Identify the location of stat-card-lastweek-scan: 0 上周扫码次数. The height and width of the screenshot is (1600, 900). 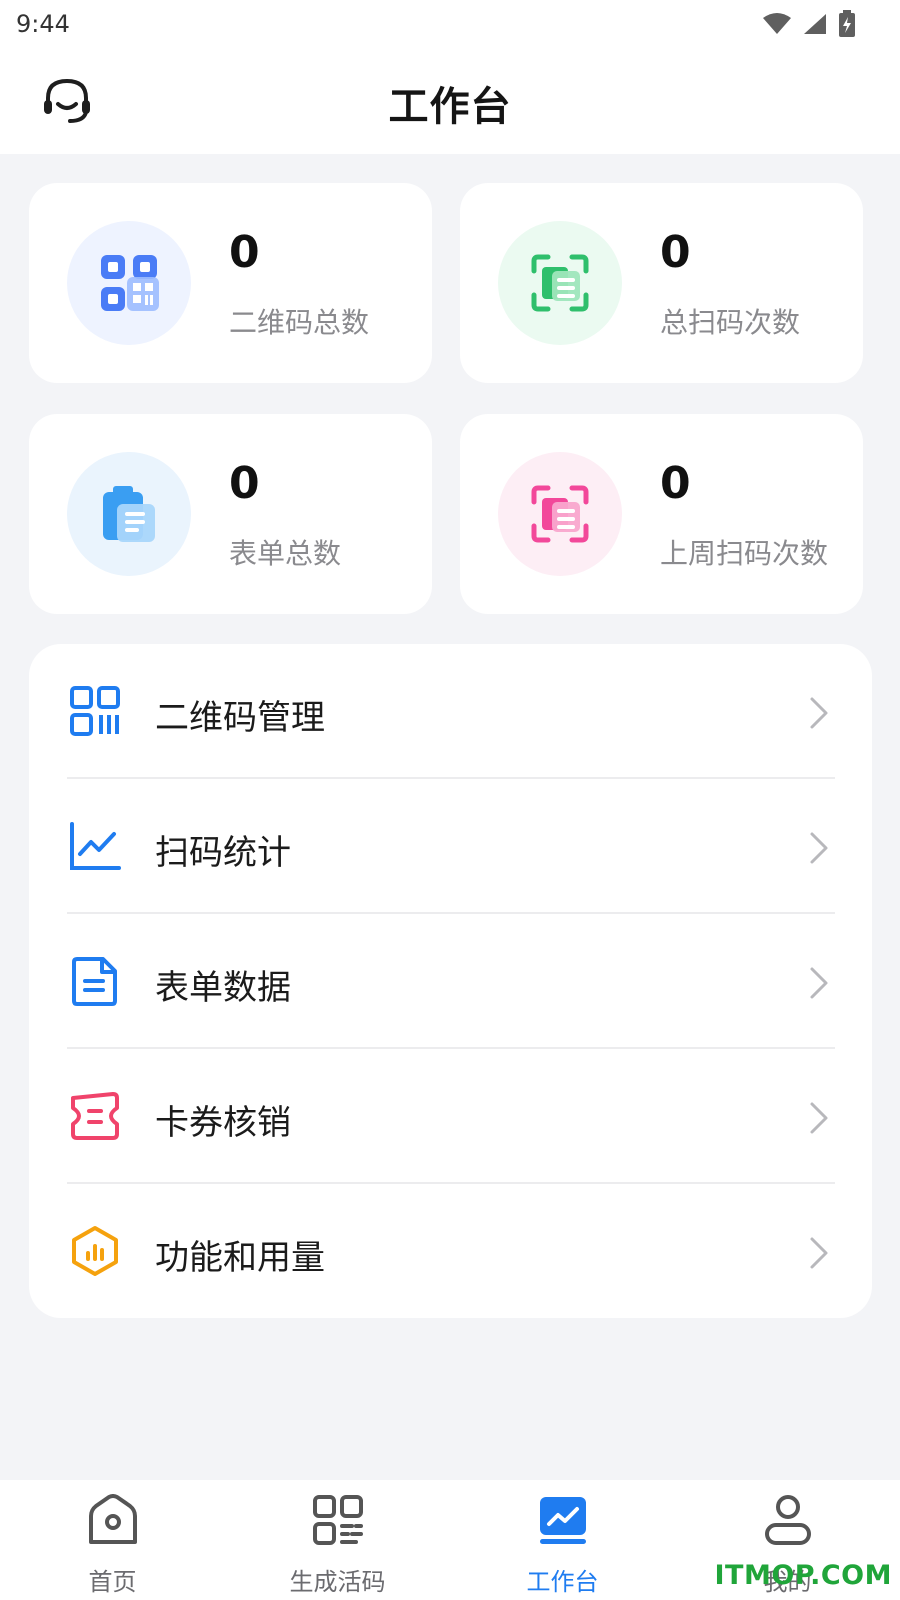
(661, 514).